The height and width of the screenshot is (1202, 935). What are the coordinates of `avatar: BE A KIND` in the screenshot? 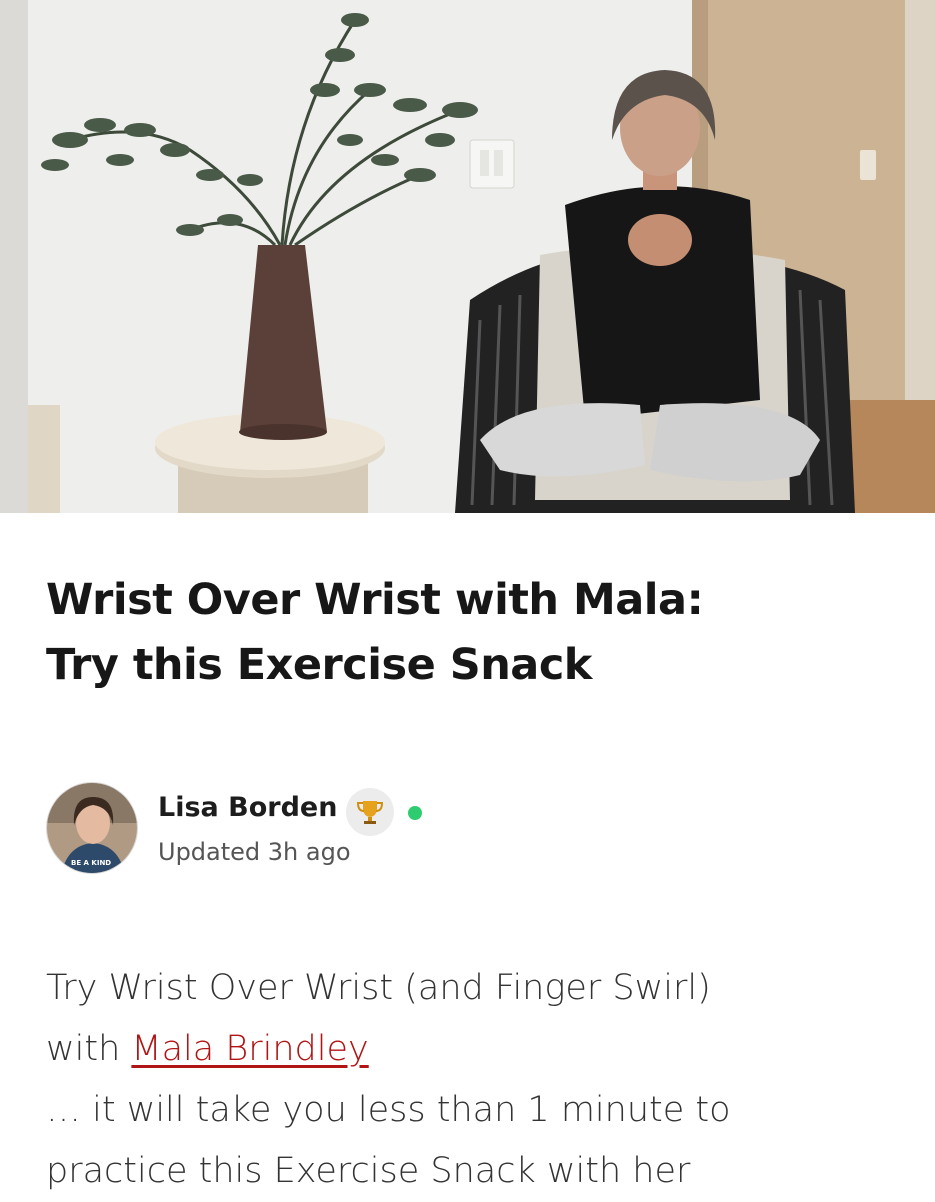 It's located at (92, 828).